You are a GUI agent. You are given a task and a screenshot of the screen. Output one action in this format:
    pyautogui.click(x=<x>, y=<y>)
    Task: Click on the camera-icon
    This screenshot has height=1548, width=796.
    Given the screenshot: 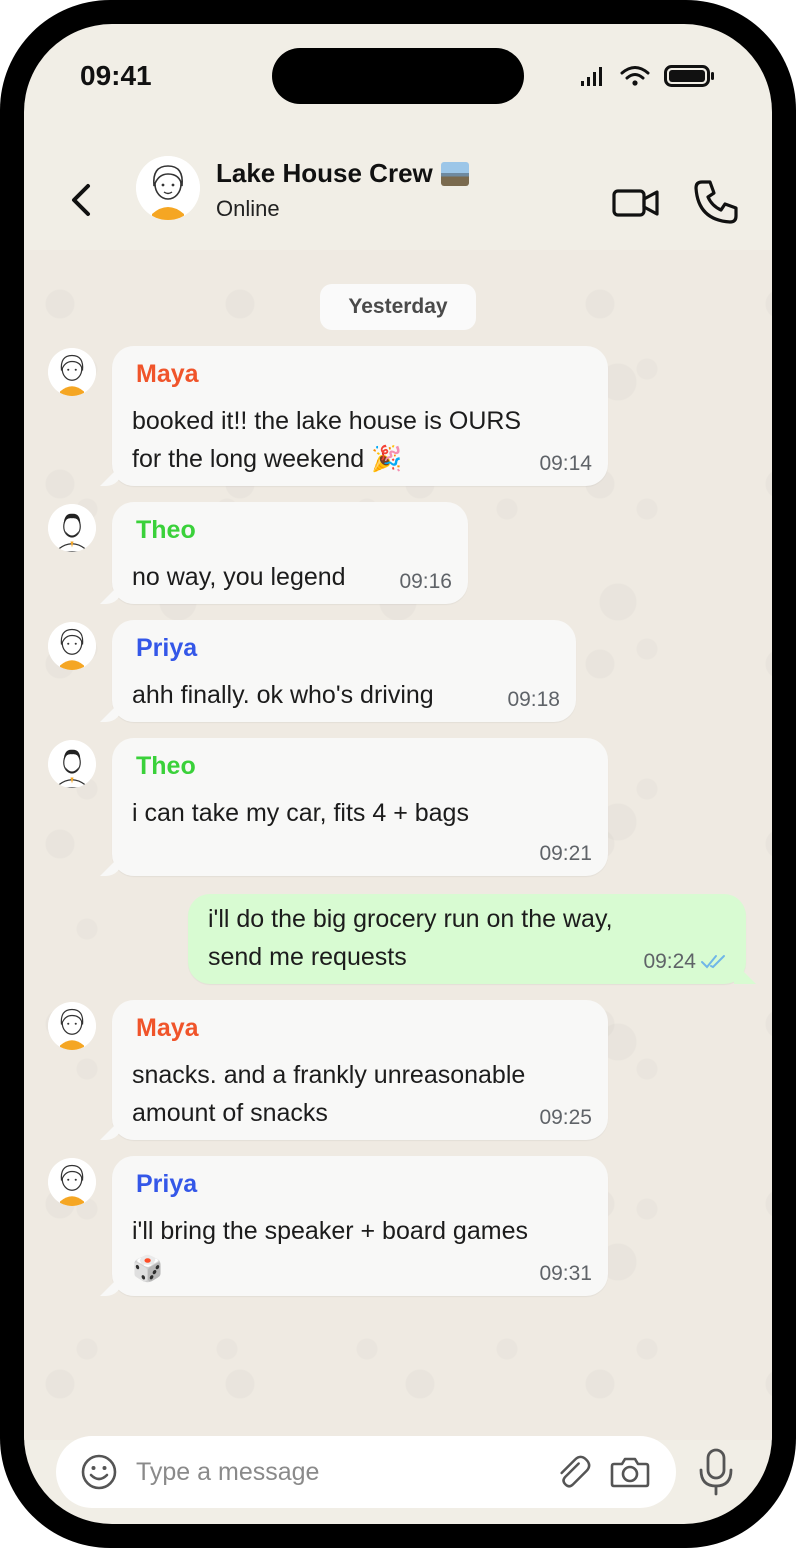 What is the action you would take?
    pyautogui.click(x=630, y=1472)
    